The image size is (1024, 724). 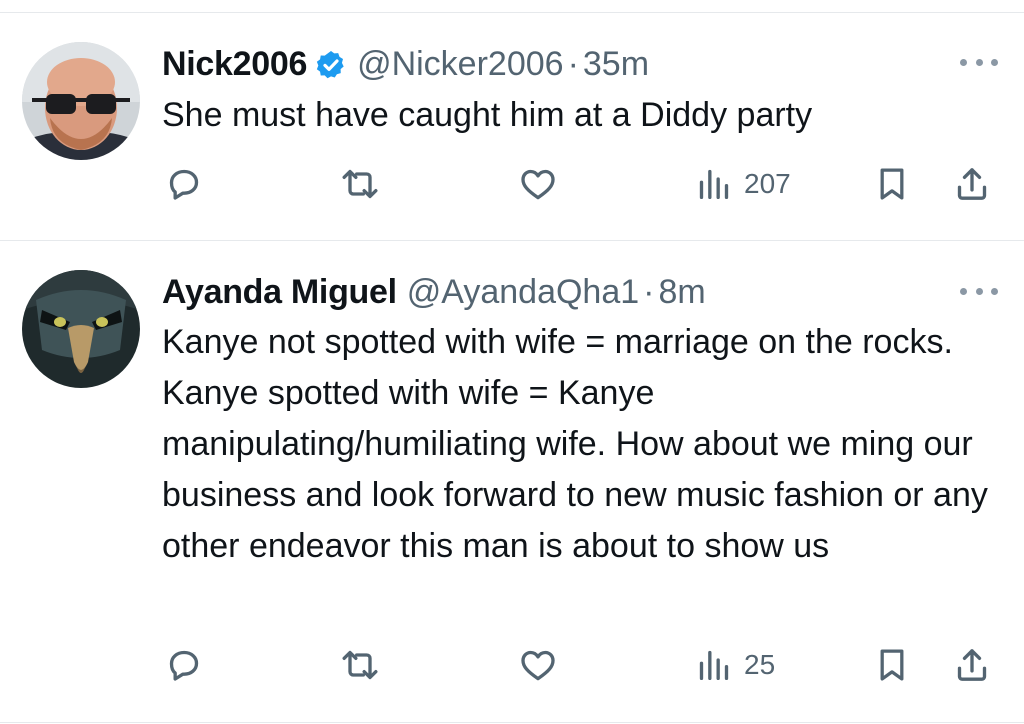 I want to click on timestamp: 35m, so click(x=616, y=64).